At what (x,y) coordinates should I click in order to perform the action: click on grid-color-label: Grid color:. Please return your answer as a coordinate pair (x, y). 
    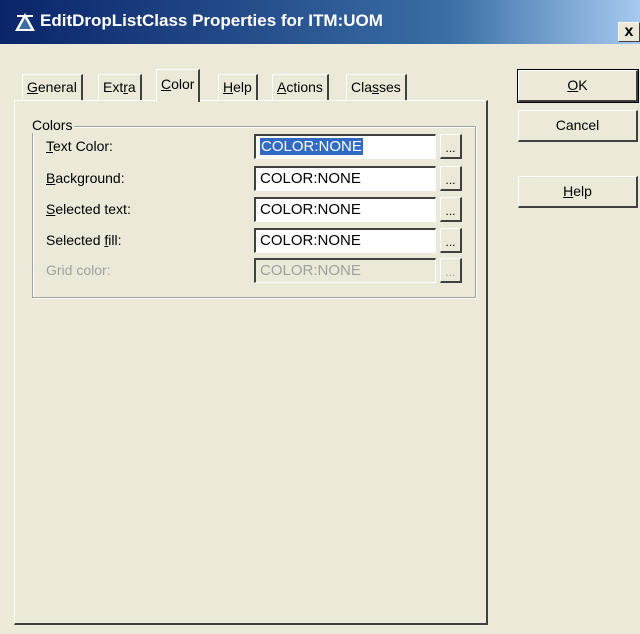
    Looking at the image, I should click on (78, 270).